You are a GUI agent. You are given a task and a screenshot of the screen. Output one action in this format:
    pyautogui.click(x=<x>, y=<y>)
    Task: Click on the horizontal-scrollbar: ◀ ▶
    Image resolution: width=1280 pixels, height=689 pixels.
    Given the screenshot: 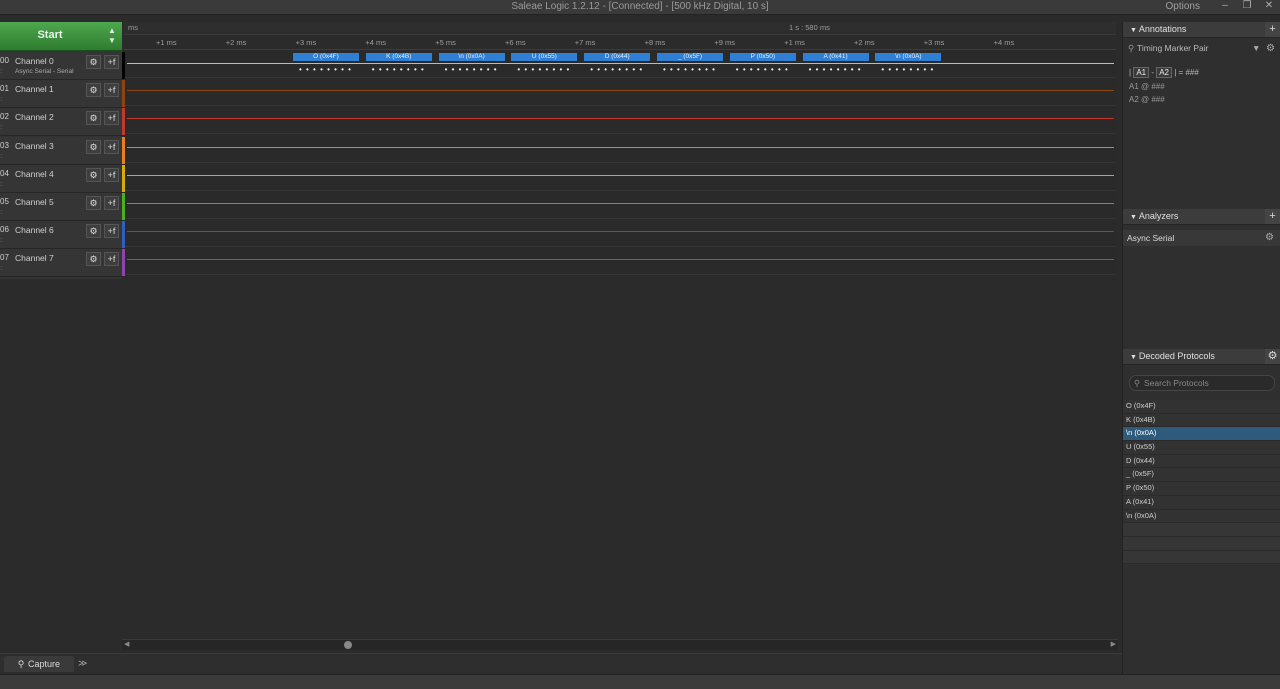 What is the action you would take?
    pyautogui.click(x=620, y=644)
    